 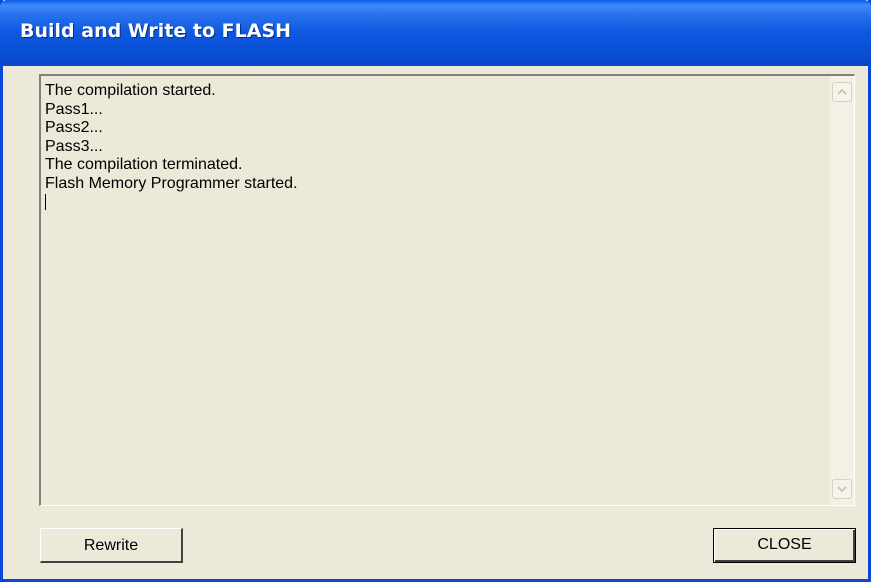 What do you see at coordinates (130, 90) in the screenshot?
I see `log-line: The compilation started.` at bounding box center [130, 90].